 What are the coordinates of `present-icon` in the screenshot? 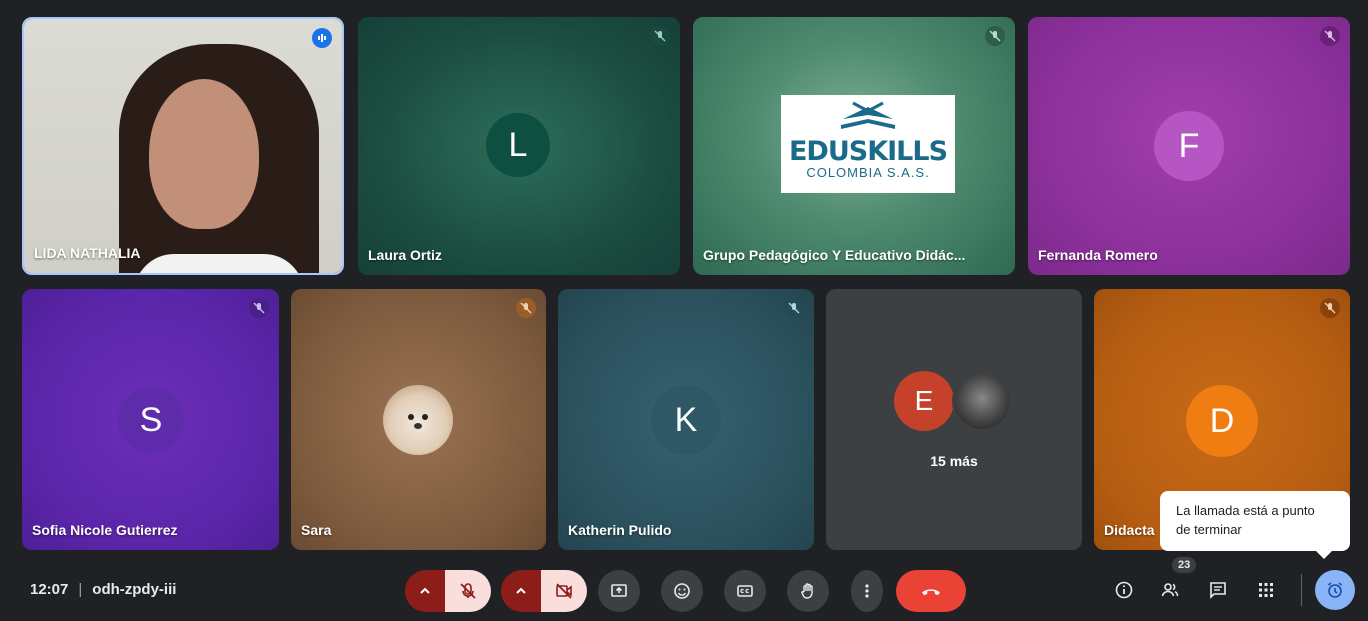 It's located at (619, 590).